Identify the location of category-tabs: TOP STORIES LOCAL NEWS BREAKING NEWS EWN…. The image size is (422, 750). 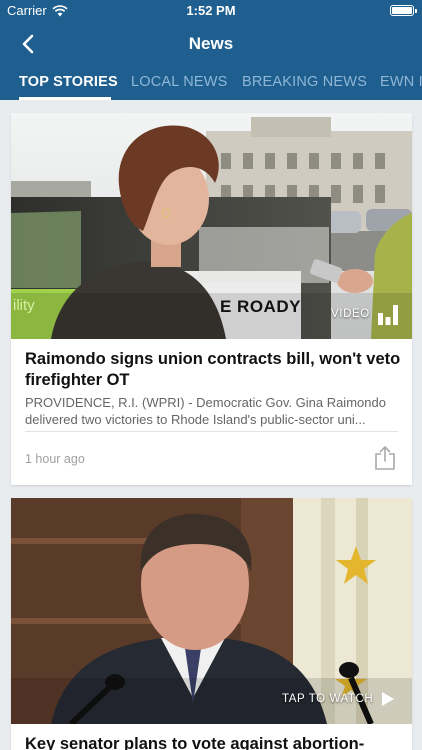
(211, 83).